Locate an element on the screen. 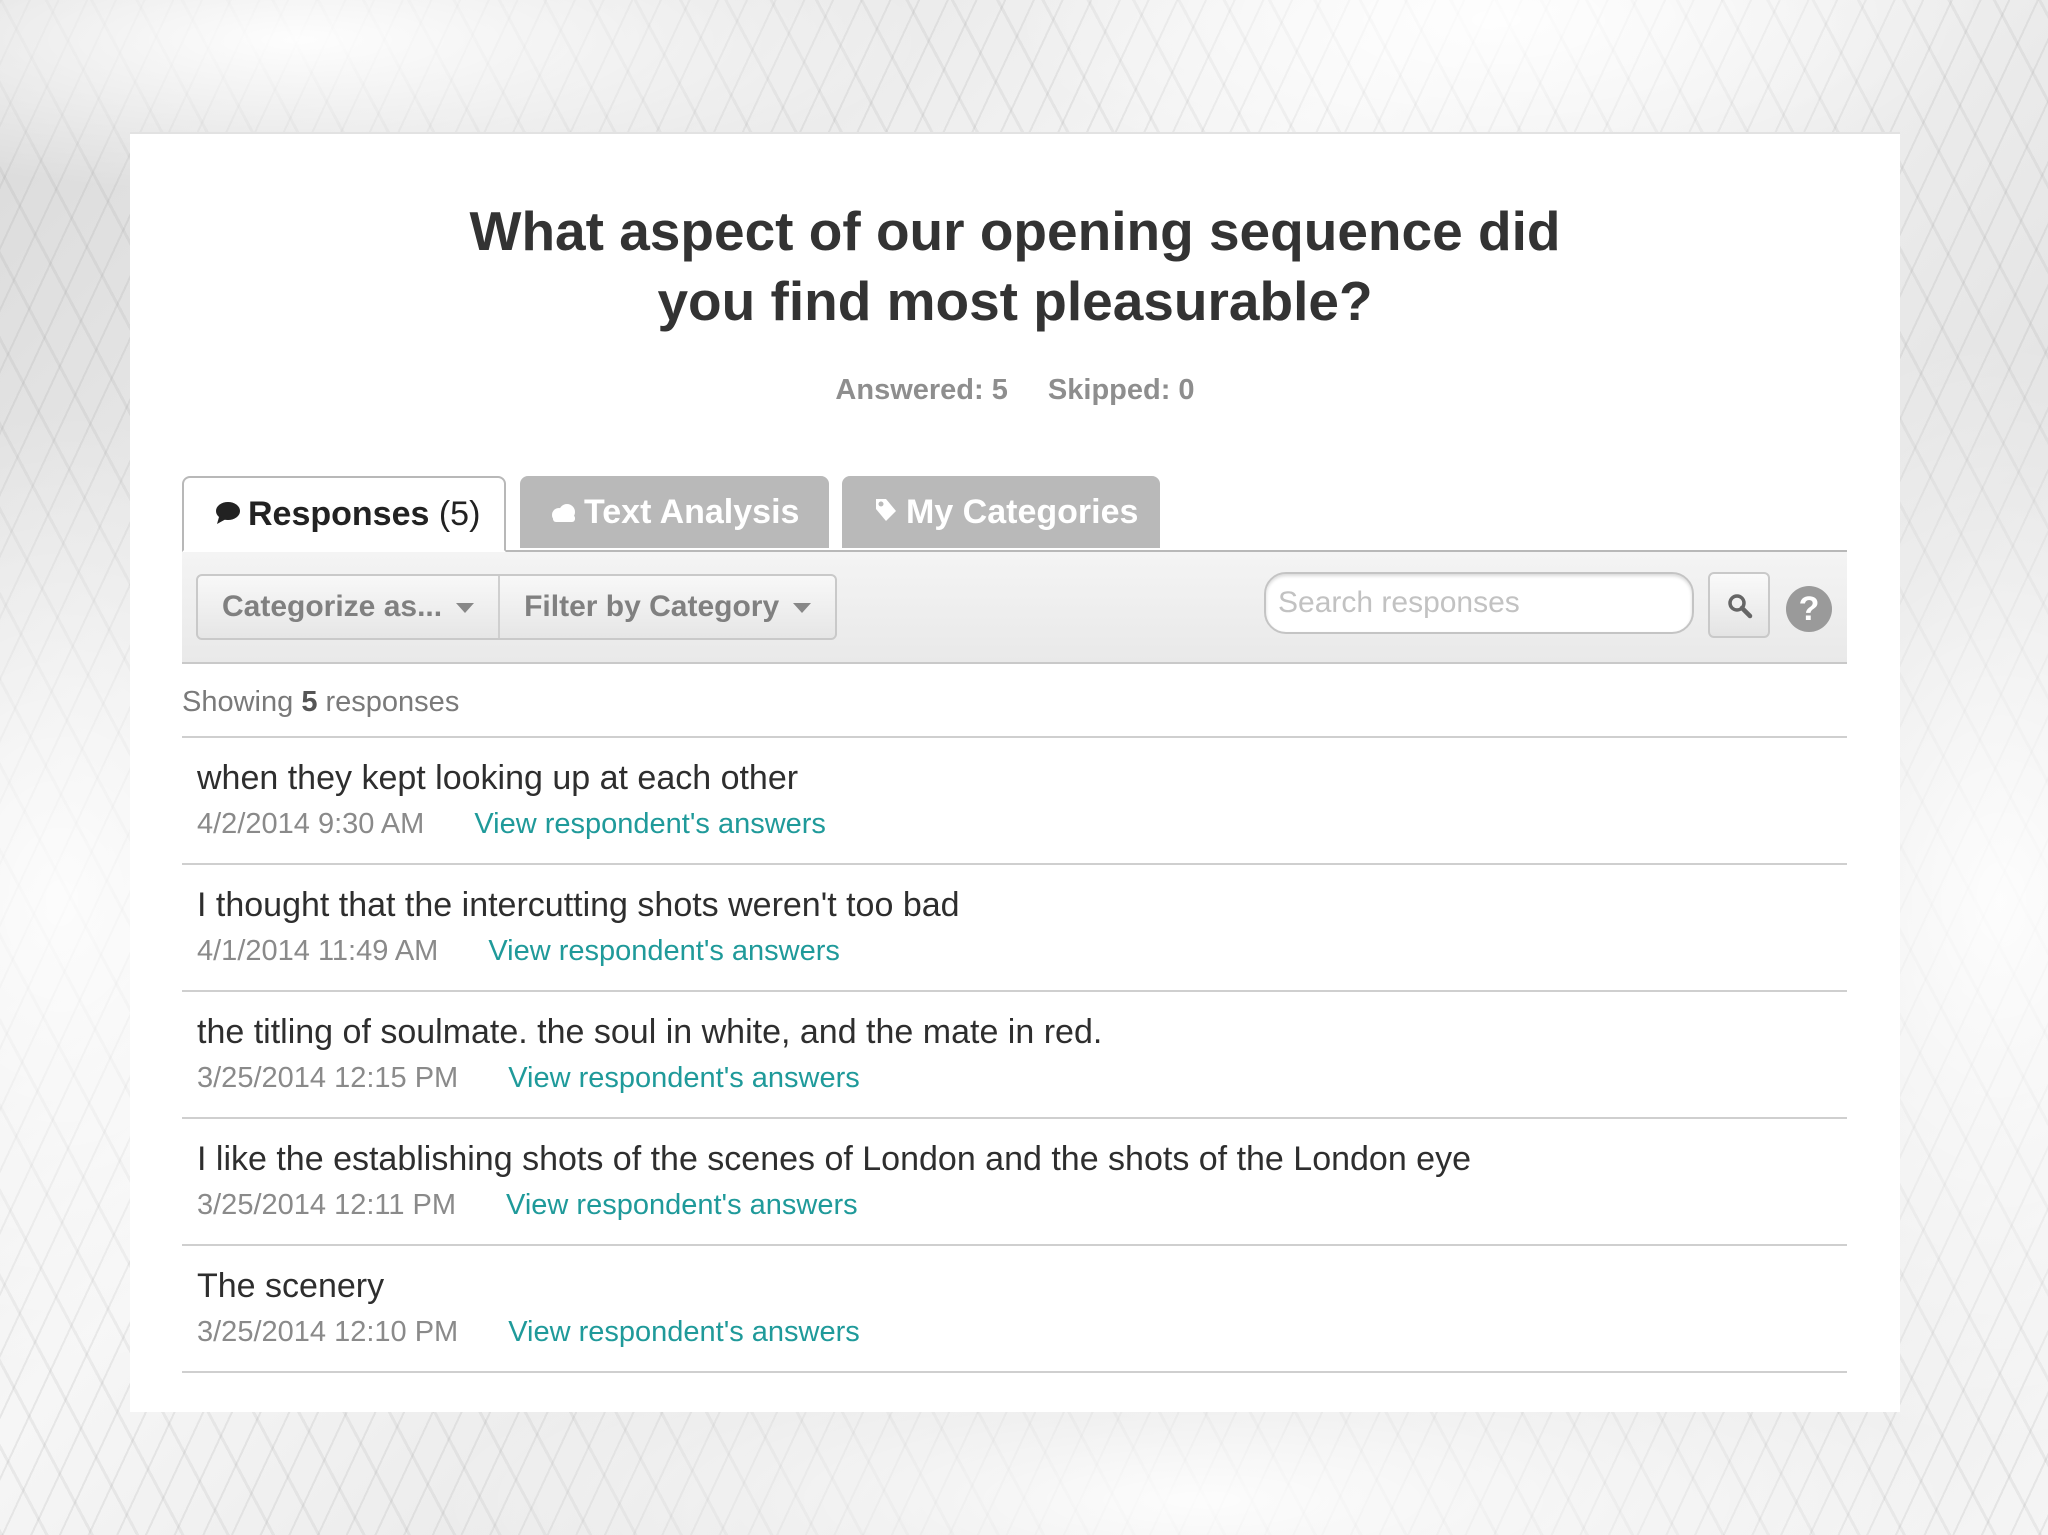 The image size is (2048, 1535). response-date: 4/1/2014 11:49 AM is located at coordinates (318, 951).